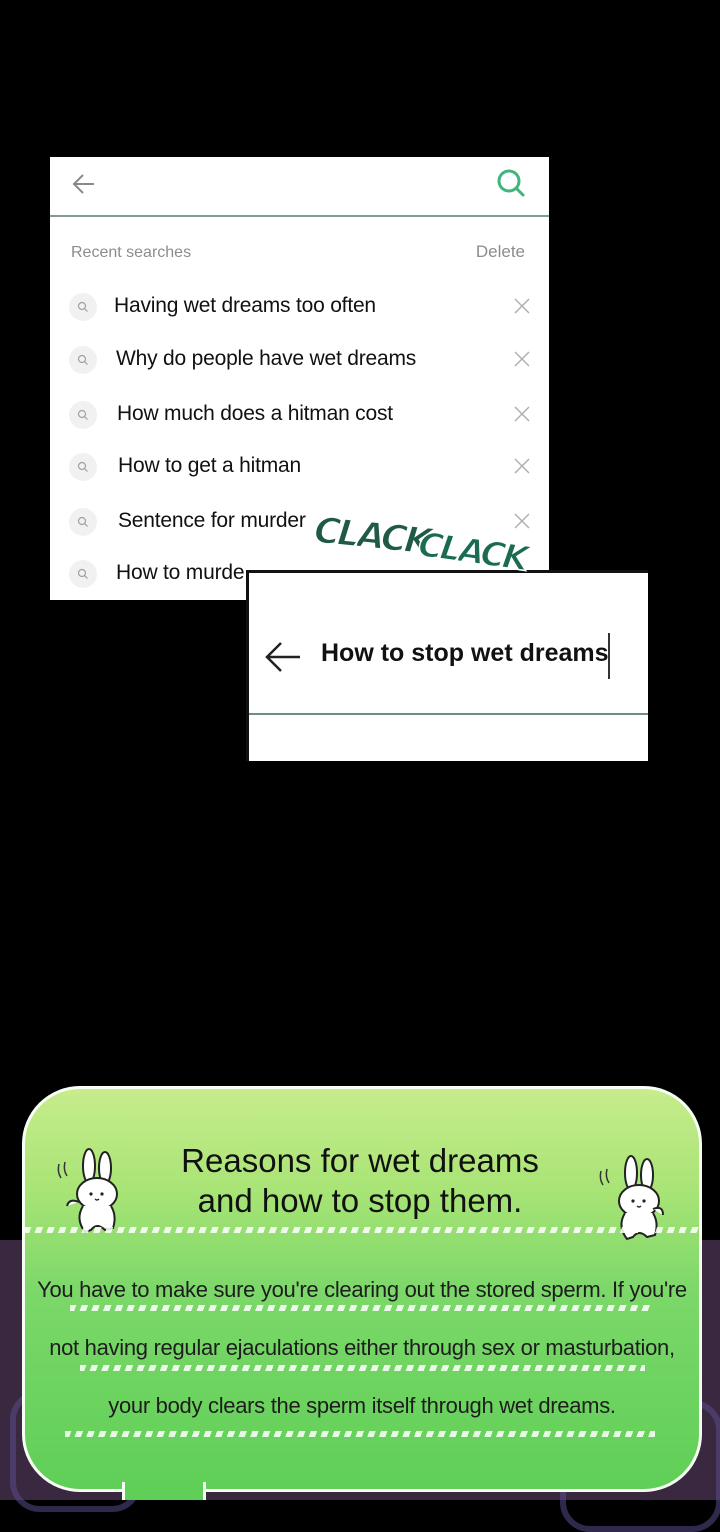 The width and height of the screenshot is (720, 1532). What do you see at coordinates (266, 358) in the screenshot?
I see `history-item-text: Why do people have wet dreams` at bounding box center [266, 358].